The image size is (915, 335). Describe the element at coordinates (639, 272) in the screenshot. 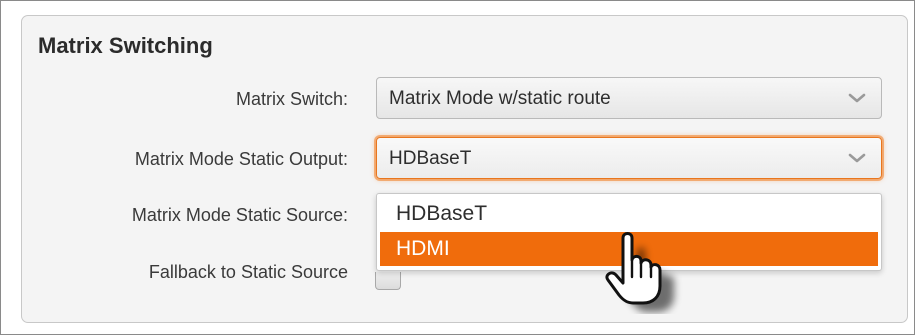

I see `hand-pointer-cursor-icon` at that location.